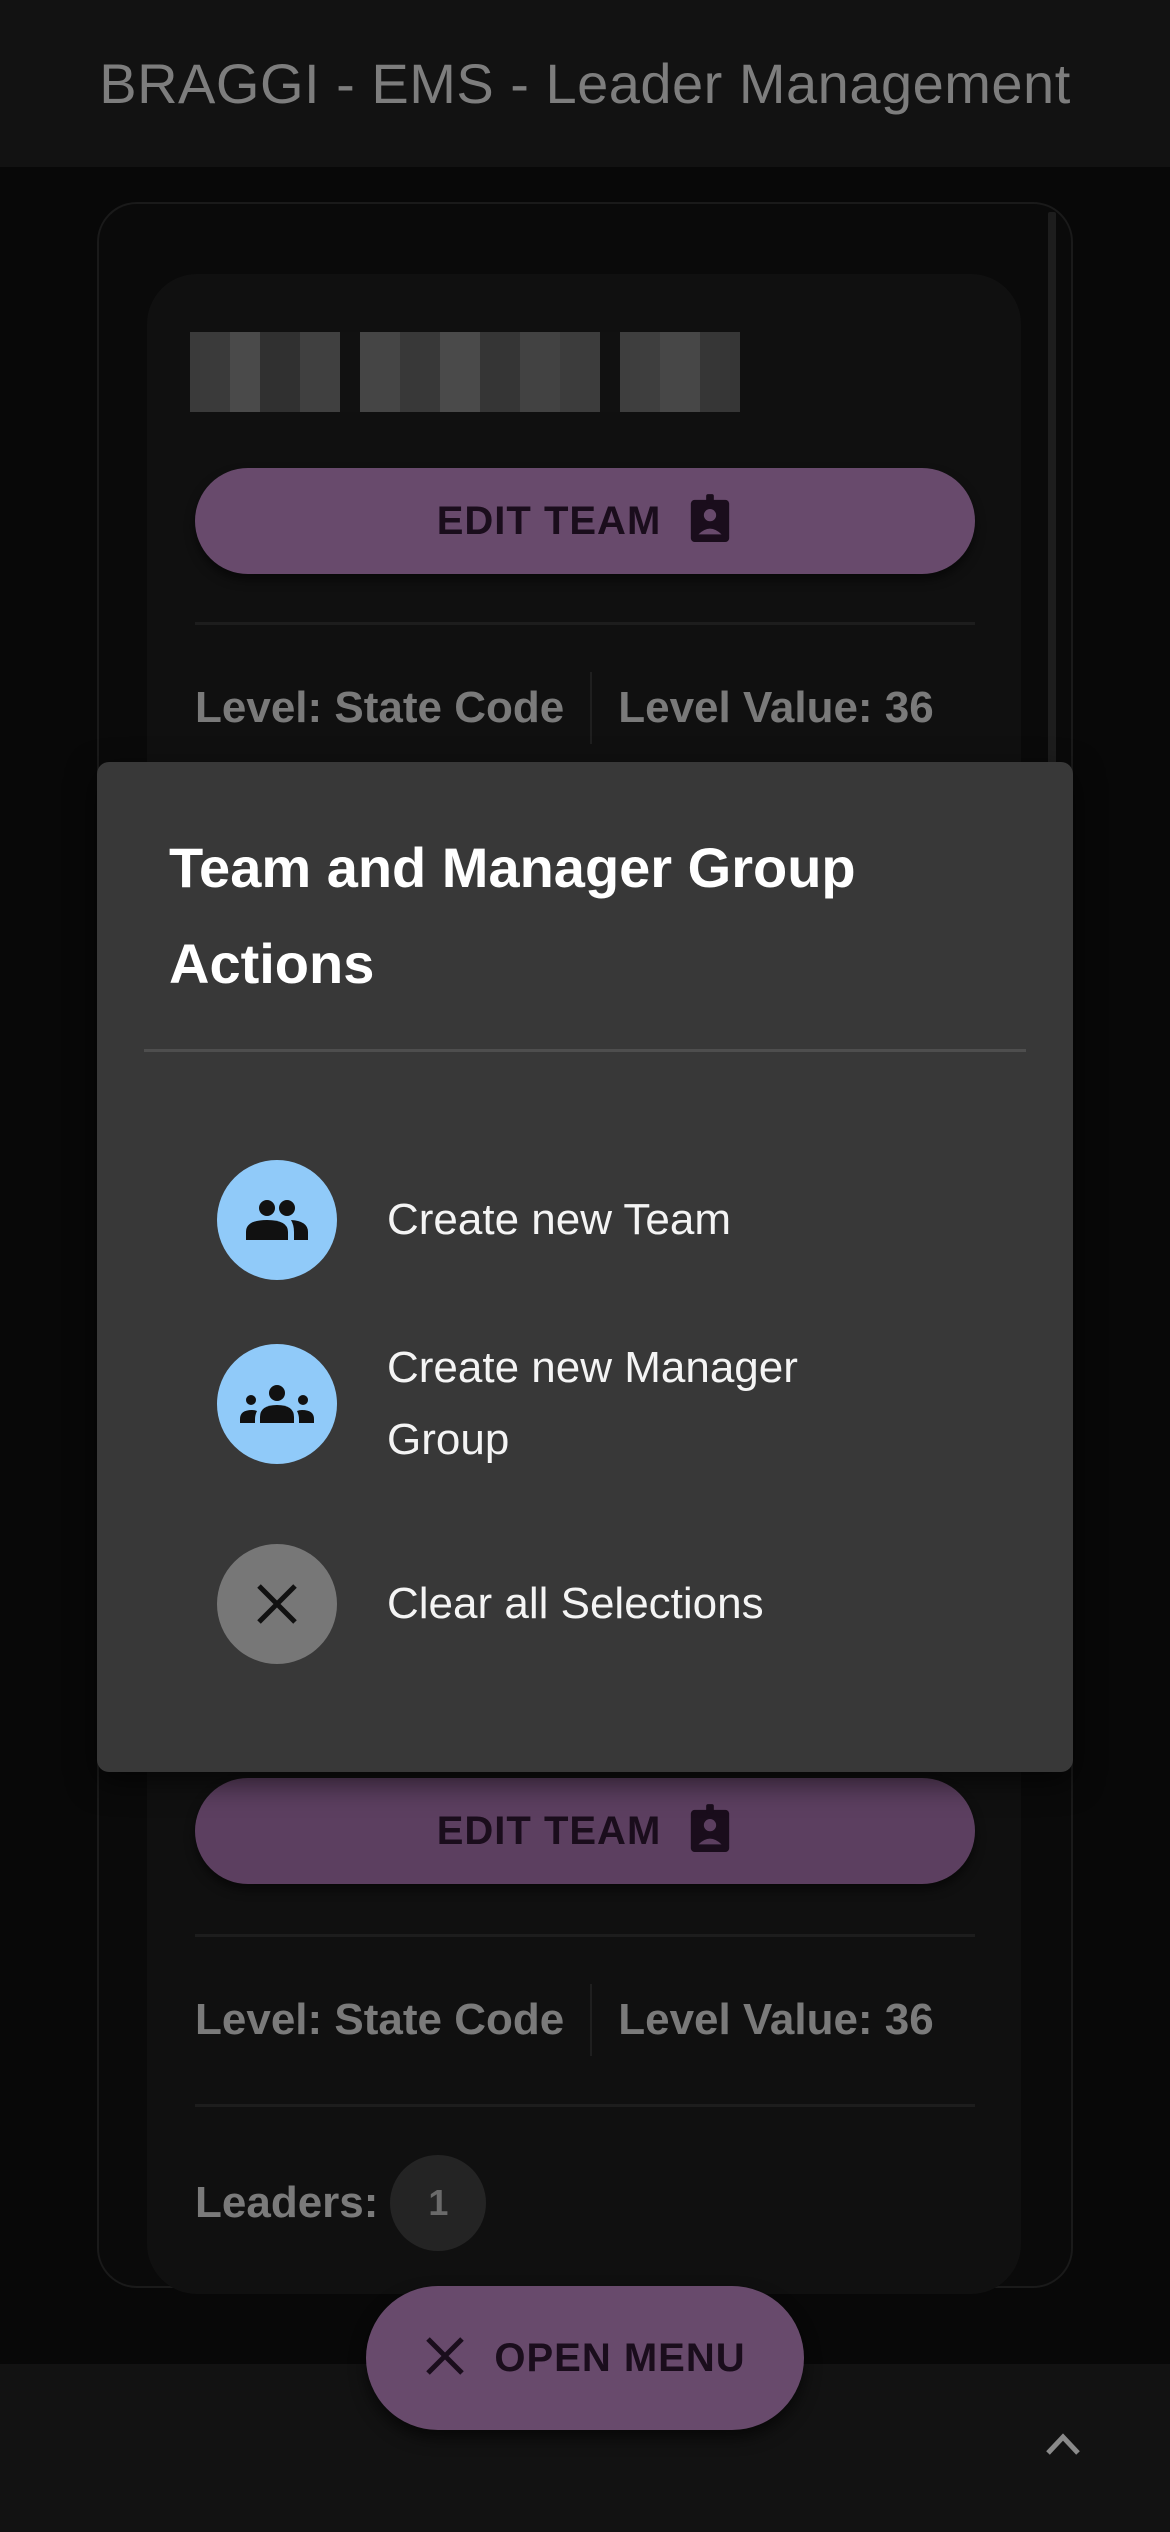  What do you see at coordinates (592, 1403) in the screenshot?
I see `create-manager-group-label: Create new Manager Group` at bounding box center [592, 1403].